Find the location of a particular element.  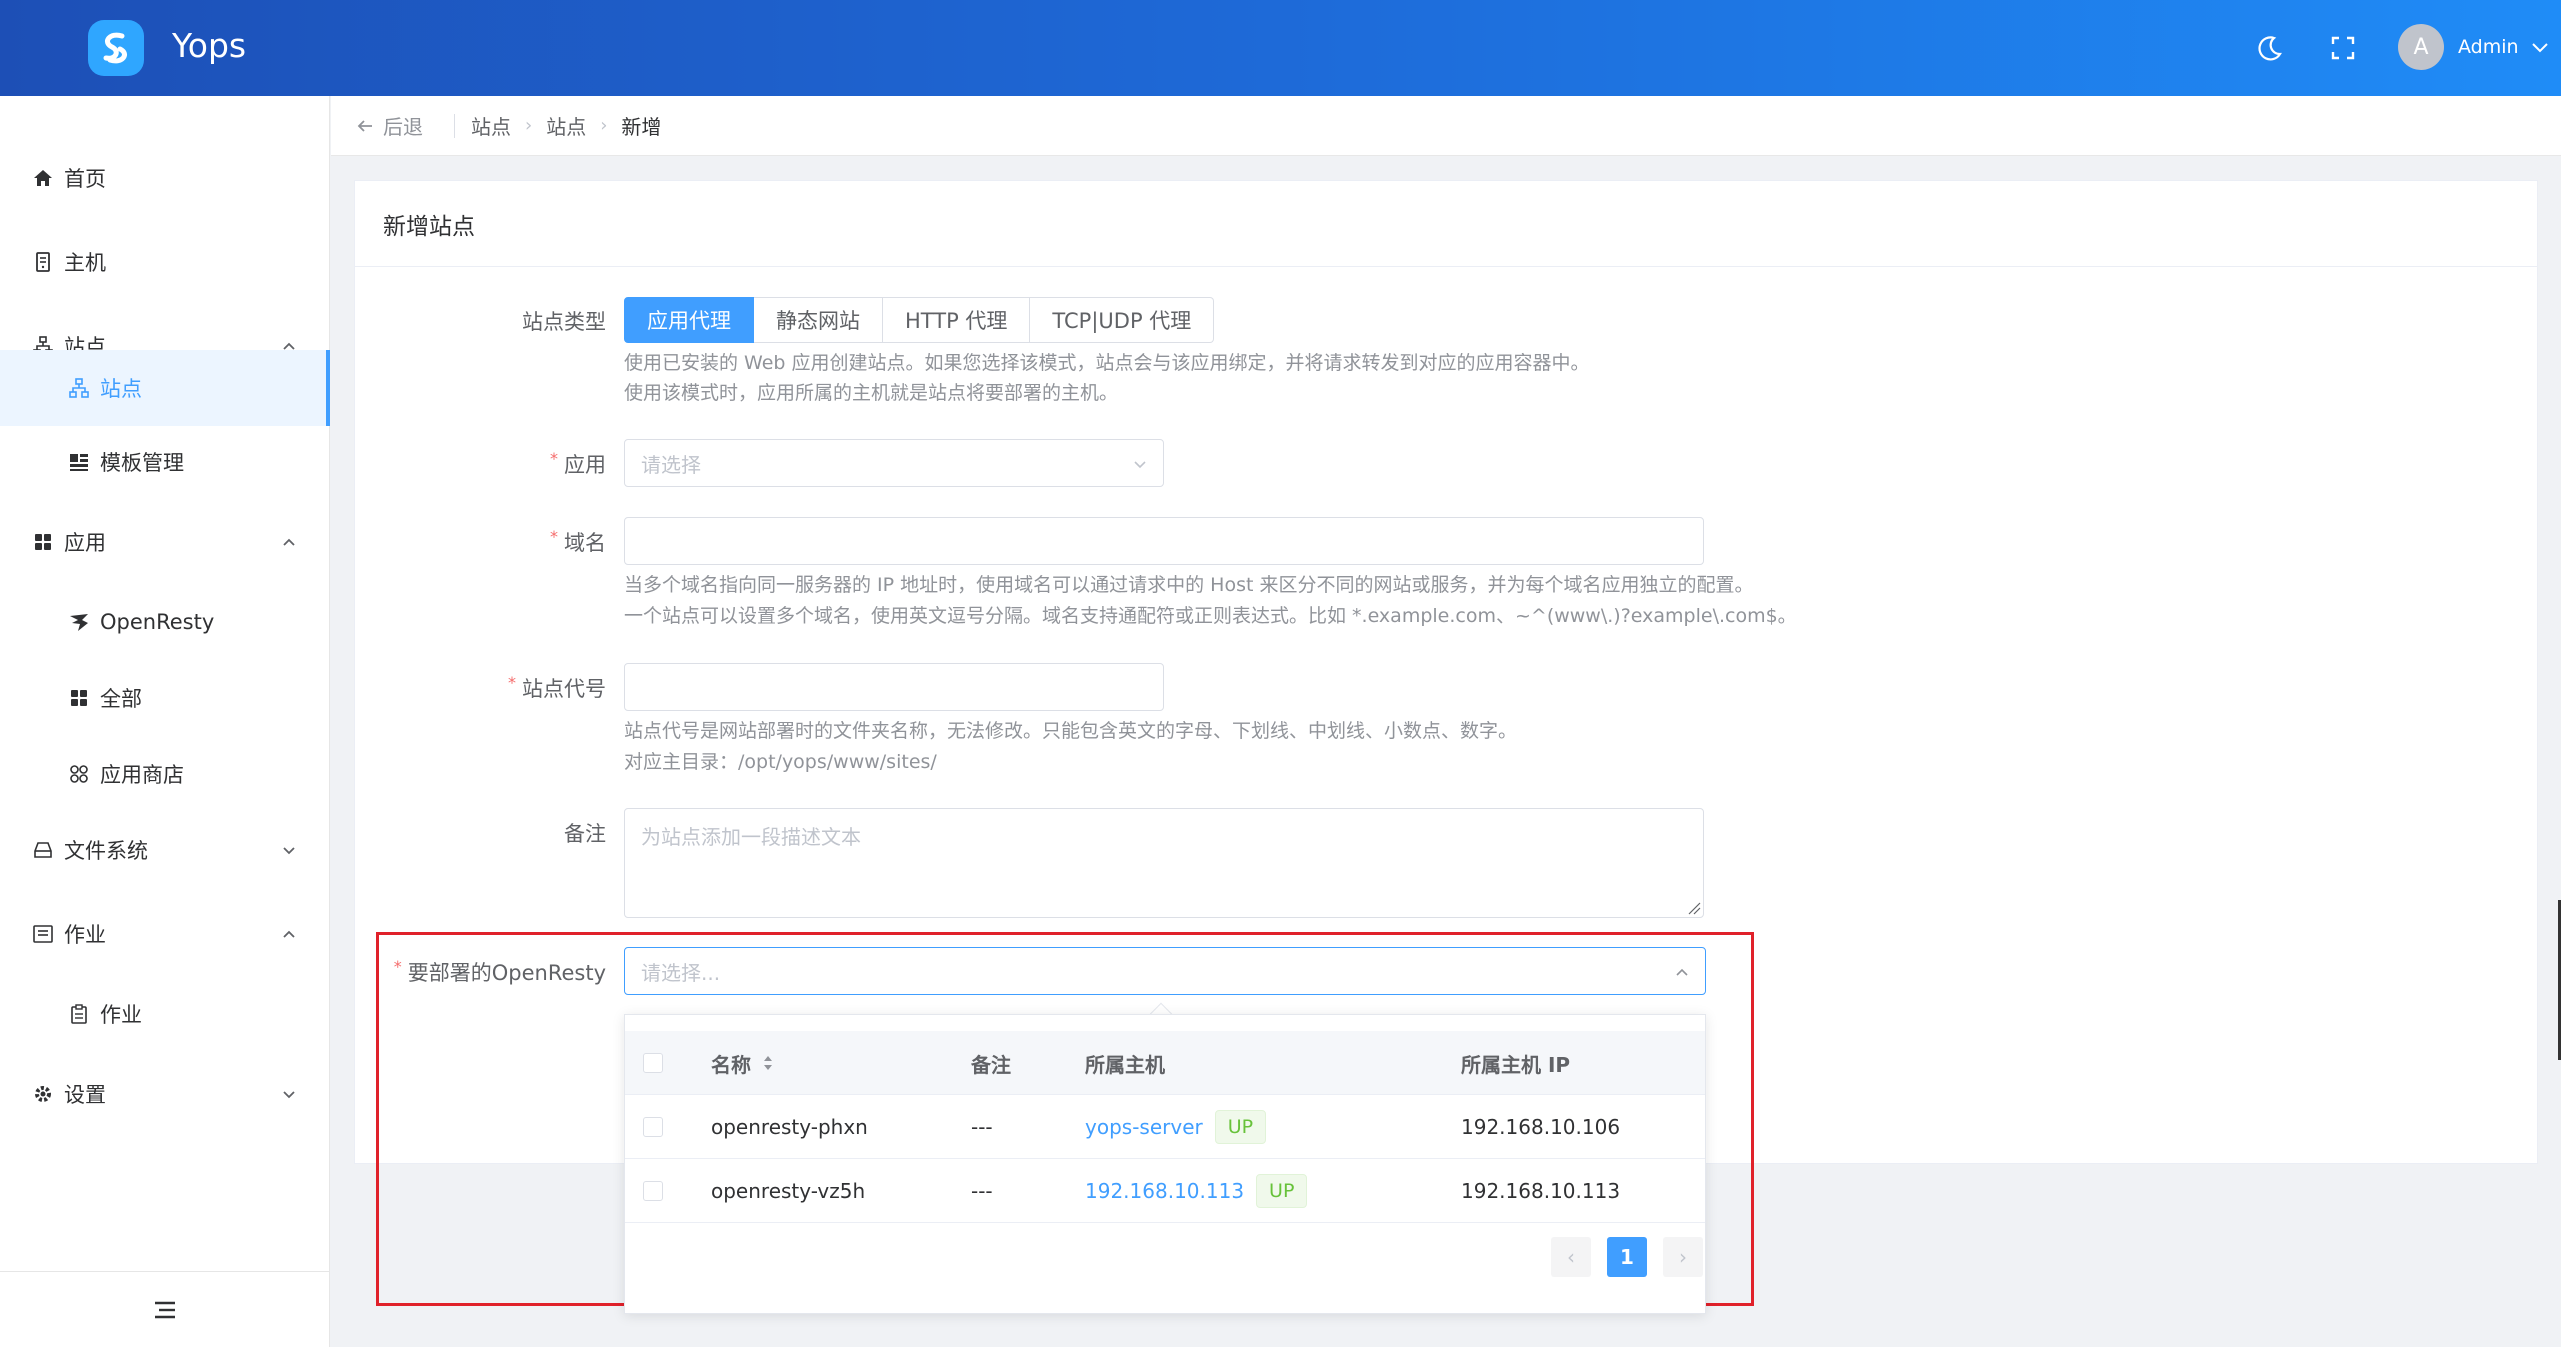

store-icon is located at coordinates (79, 774).